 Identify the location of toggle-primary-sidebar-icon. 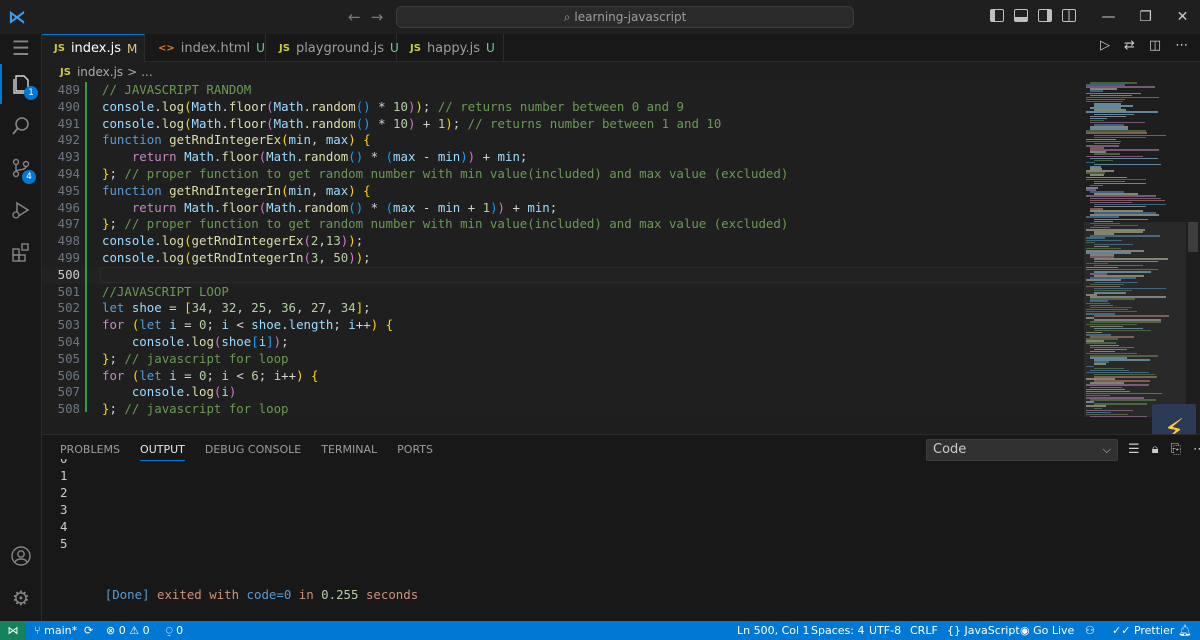
(997, 15).